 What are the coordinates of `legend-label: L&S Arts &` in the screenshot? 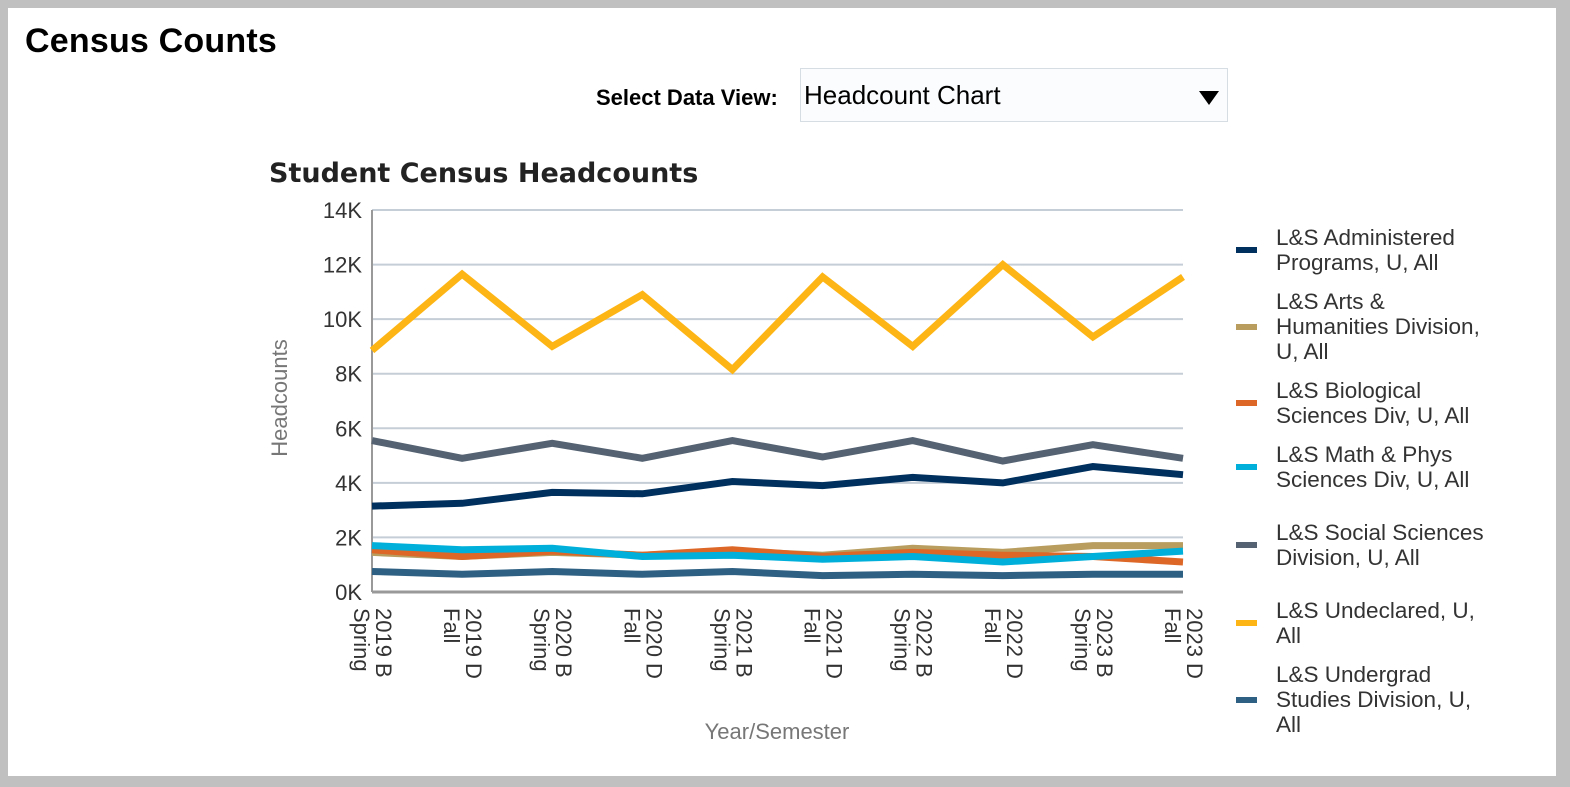 It's located at (1330, 301).